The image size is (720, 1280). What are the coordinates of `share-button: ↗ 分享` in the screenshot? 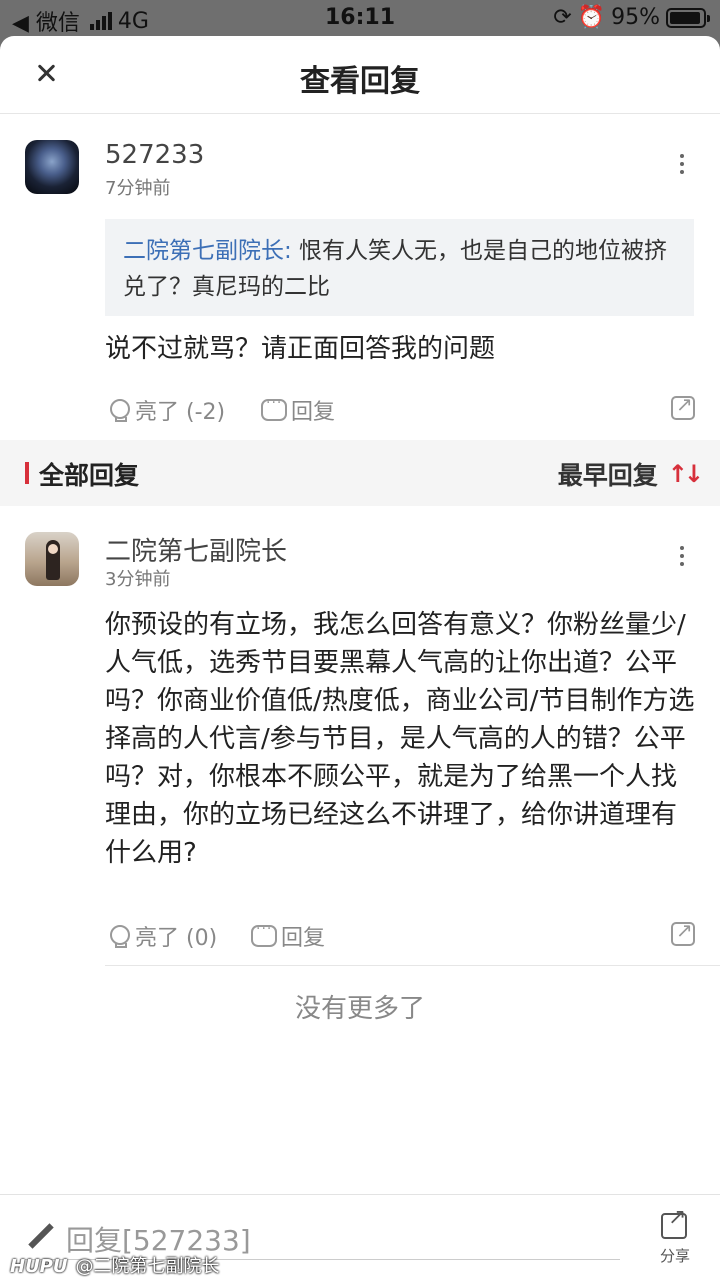 It's located at (675, 1237).